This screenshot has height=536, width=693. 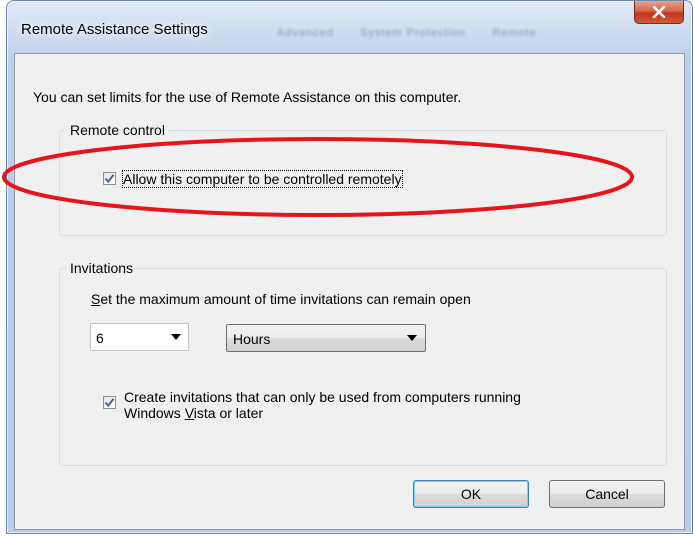 I want to click on vista-label-accelerator: V, so click(x=189, y=413).